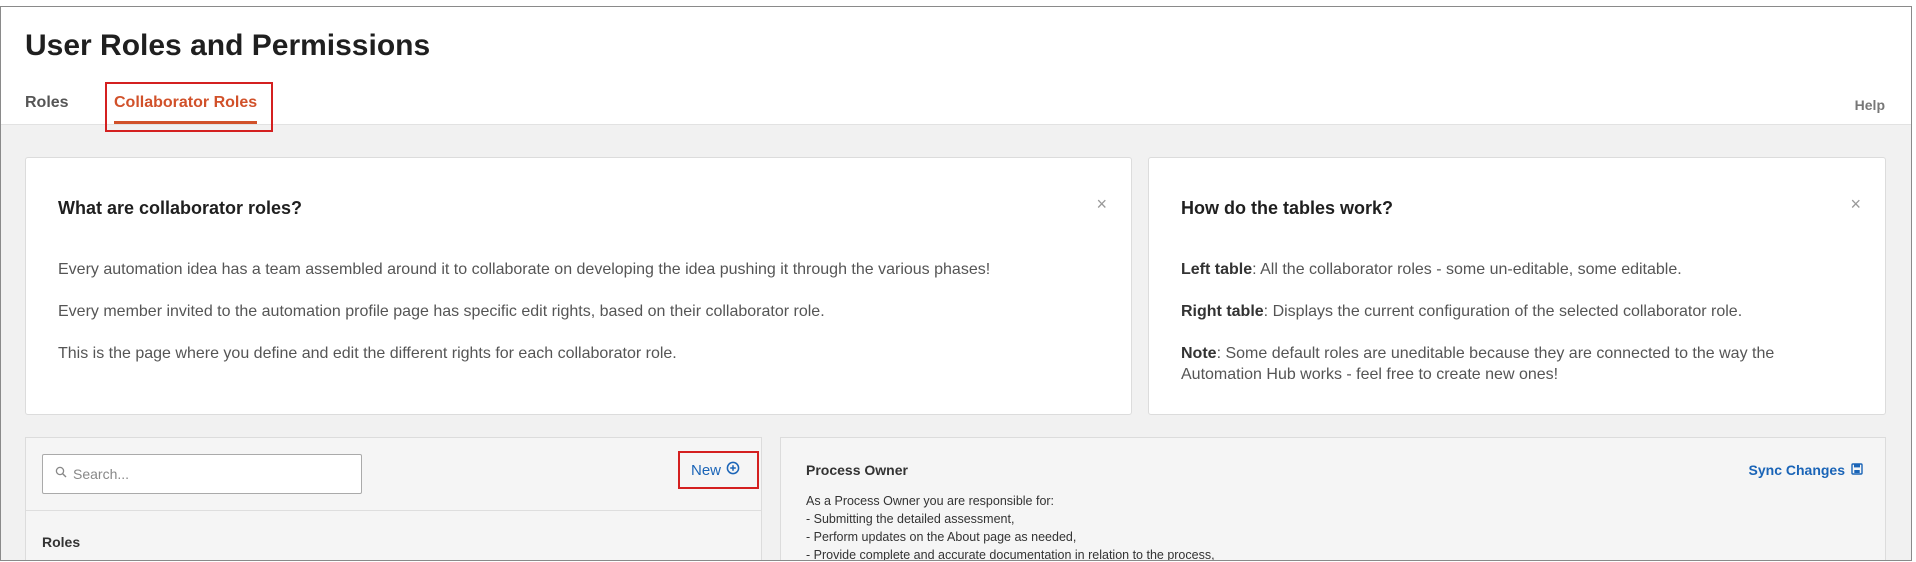 This screenshot has height=562, width=1916. What do you see at coordinates (393, 498) in the screenshot?
I see `roles-table-panel: New Roles` at bounding box center [393, 498].